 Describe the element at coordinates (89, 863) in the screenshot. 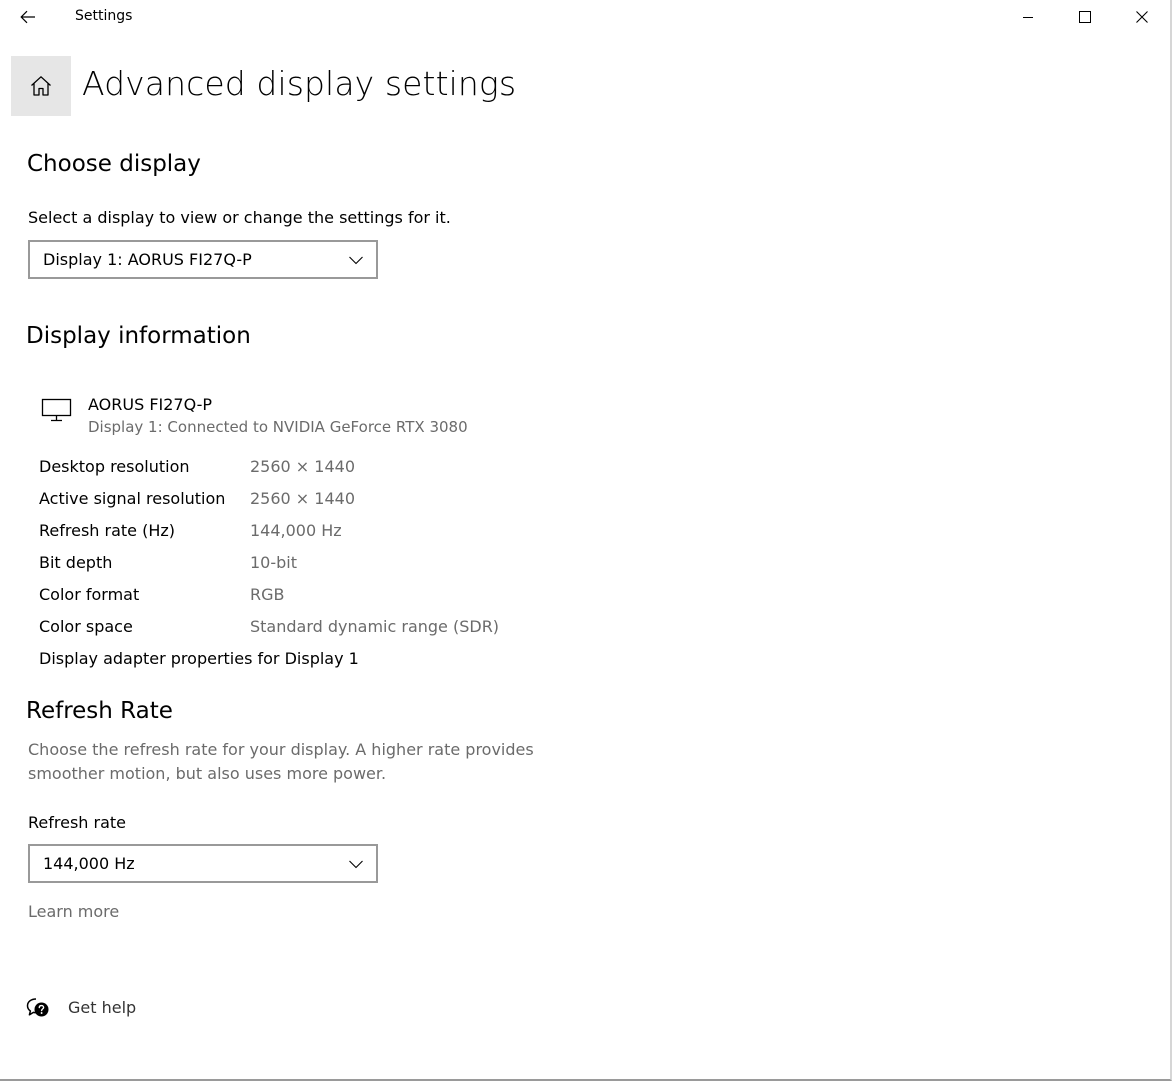

I see `refresh-rate-value: 144,000 Hz` at that location.